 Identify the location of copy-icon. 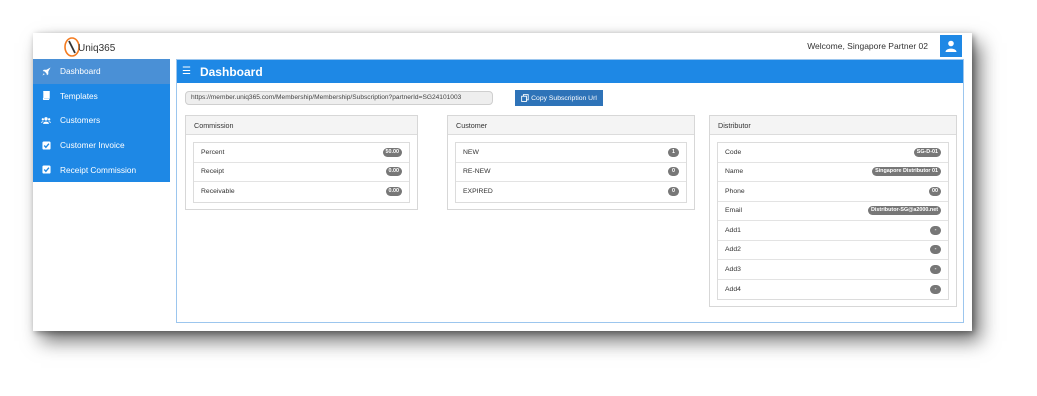
(525, 98).